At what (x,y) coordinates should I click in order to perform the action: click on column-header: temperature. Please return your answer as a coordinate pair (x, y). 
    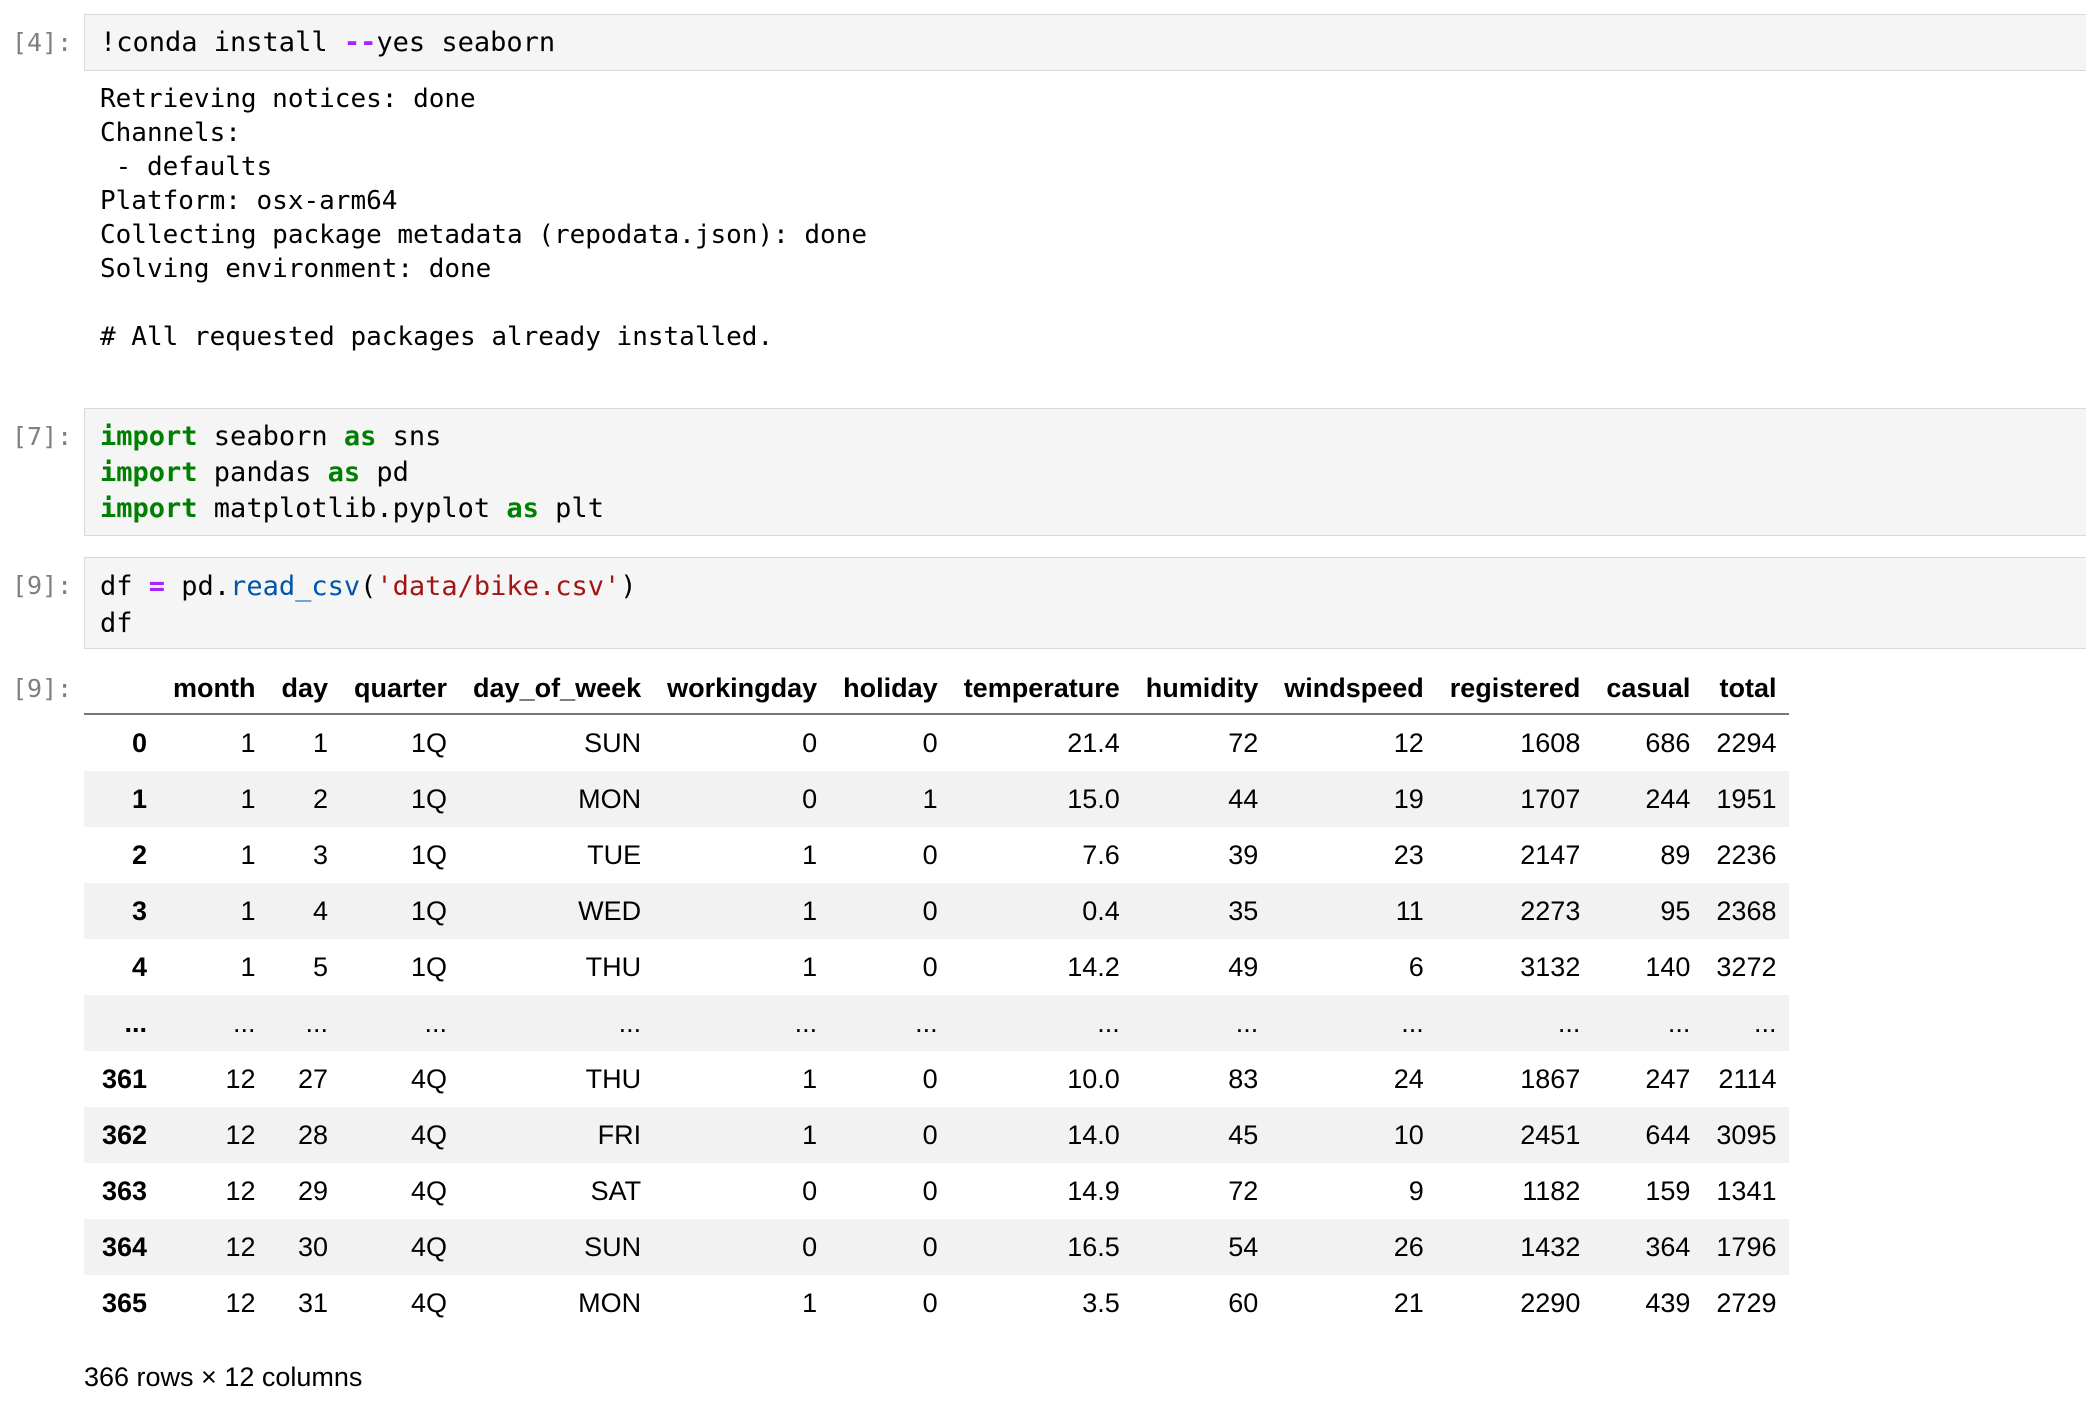
    Looking at the image, I should click on (1041, 689).